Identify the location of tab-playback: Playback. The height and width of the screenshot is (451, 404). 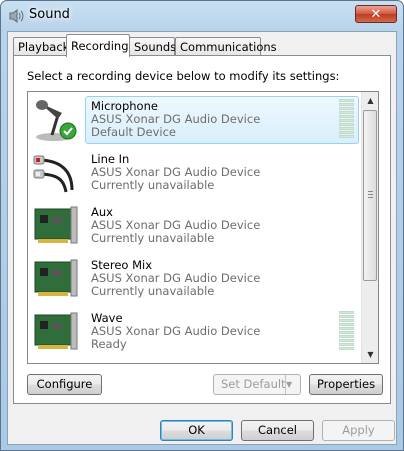
(41, 46).